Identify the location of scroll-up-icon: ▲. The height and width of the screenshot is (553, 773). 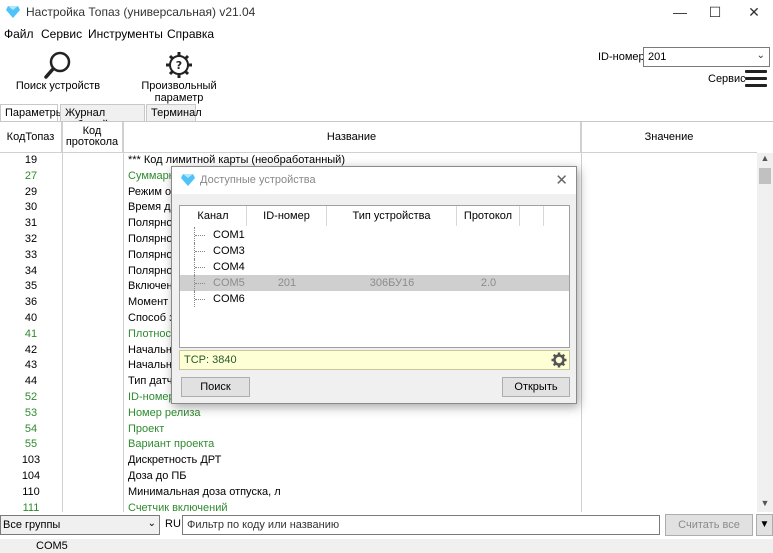
(765, 160).